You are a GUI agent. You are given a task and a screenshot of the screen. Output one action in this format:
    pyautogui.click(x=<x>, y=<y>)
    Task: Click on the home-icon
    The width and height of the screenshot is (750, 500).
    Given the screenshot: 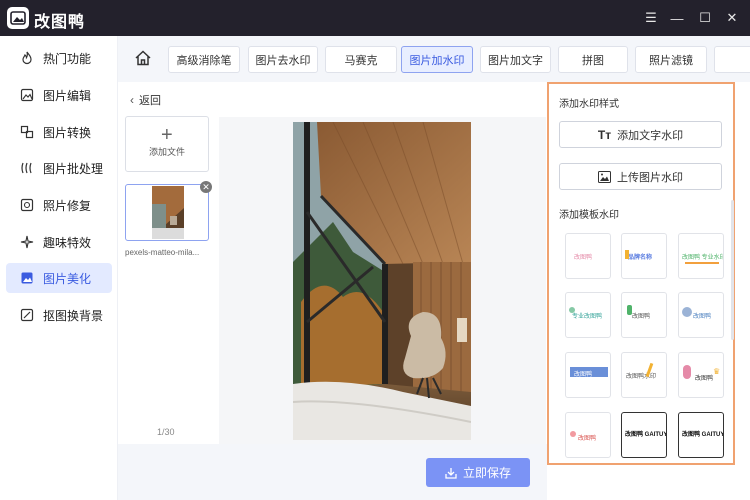 What is the action you would take?
    pyautogui.click(x=144, y=59)
    